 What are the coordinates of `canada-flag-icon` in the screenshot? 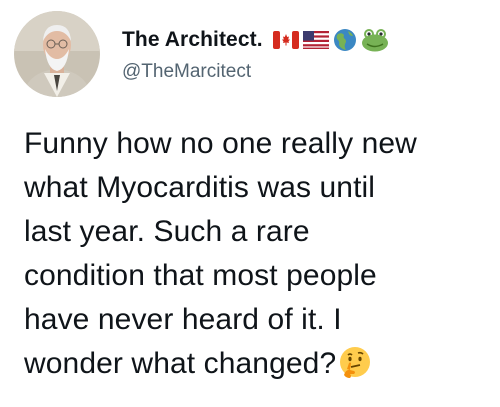 It's located at (285, 40).